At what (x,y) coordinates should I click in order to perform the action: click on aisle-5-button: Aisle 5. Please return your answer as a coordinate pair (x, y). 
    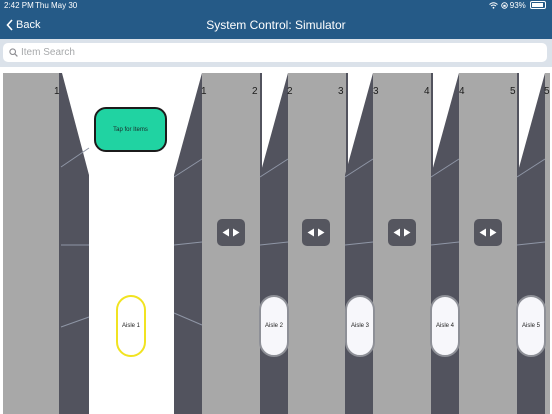
    Looking at the image, I should click on (531, 326).